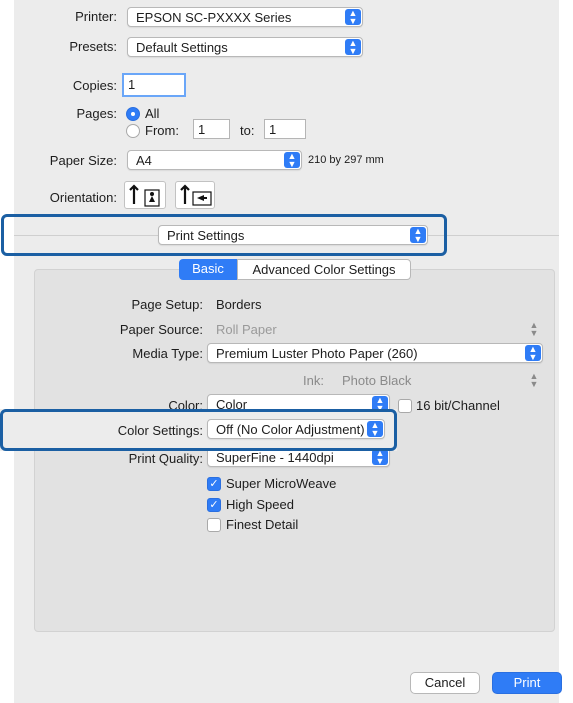  I want to click on print-button: Print, so click(527, 683).